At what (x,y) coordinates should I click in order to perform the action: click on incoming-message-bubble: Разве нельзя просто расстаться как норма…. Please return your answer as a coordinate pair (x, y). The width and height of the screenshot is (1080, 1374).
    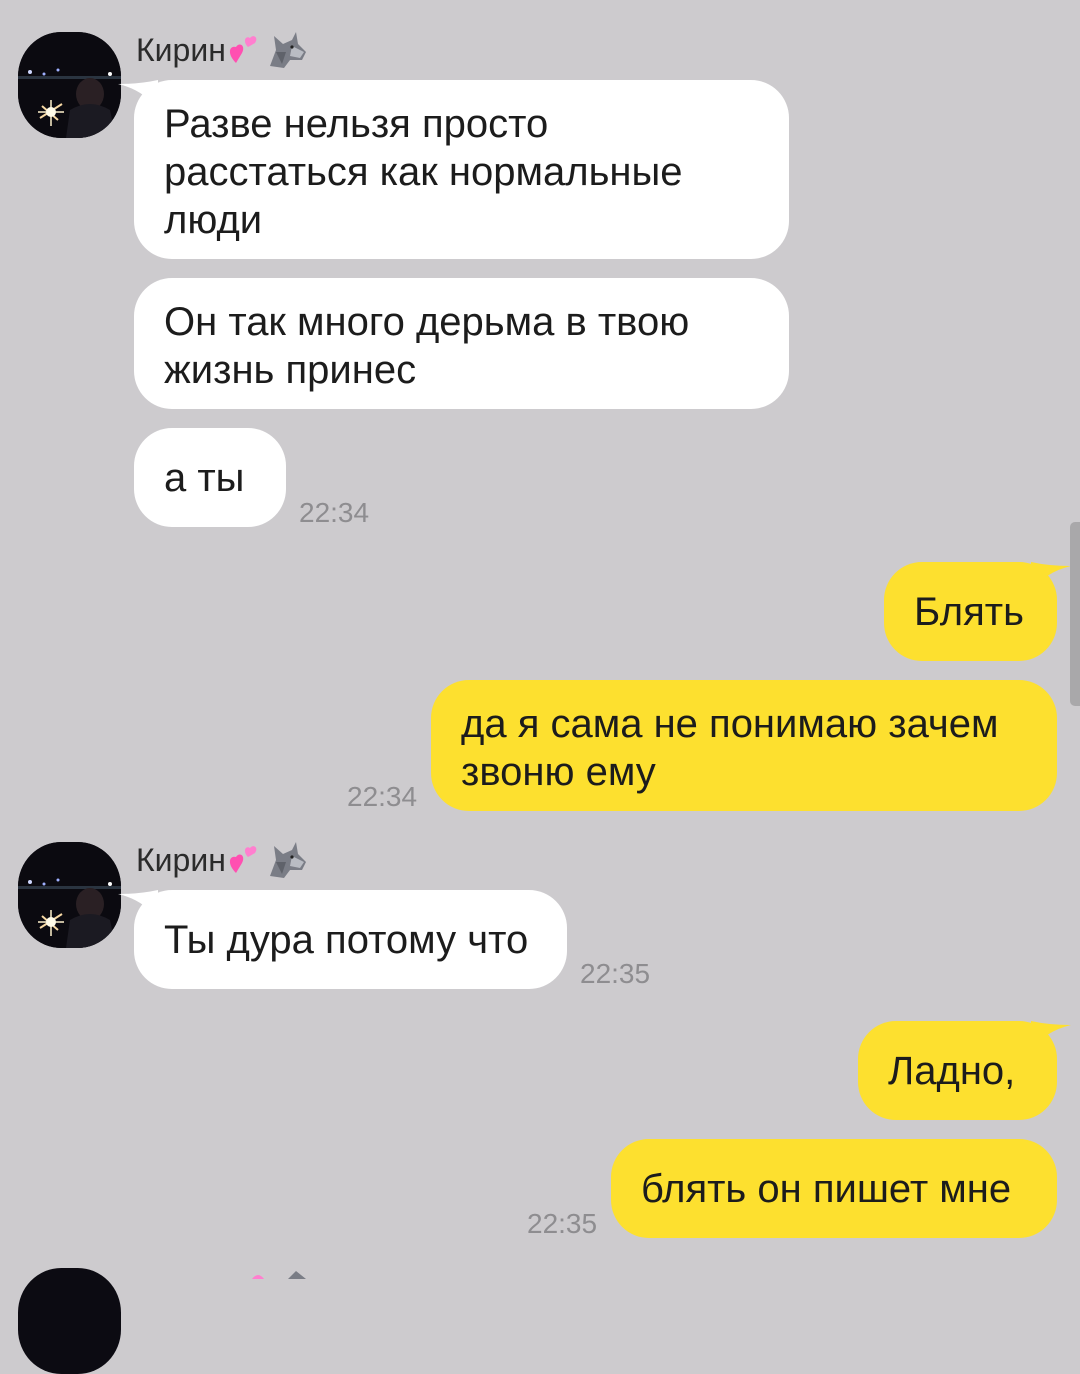
    Looking at the image, I should click on (453, 169).